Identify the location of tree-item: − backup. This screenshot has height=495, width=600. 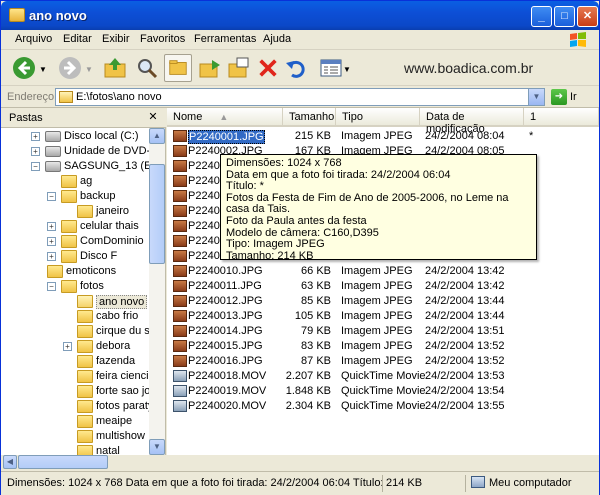
(75, 197).